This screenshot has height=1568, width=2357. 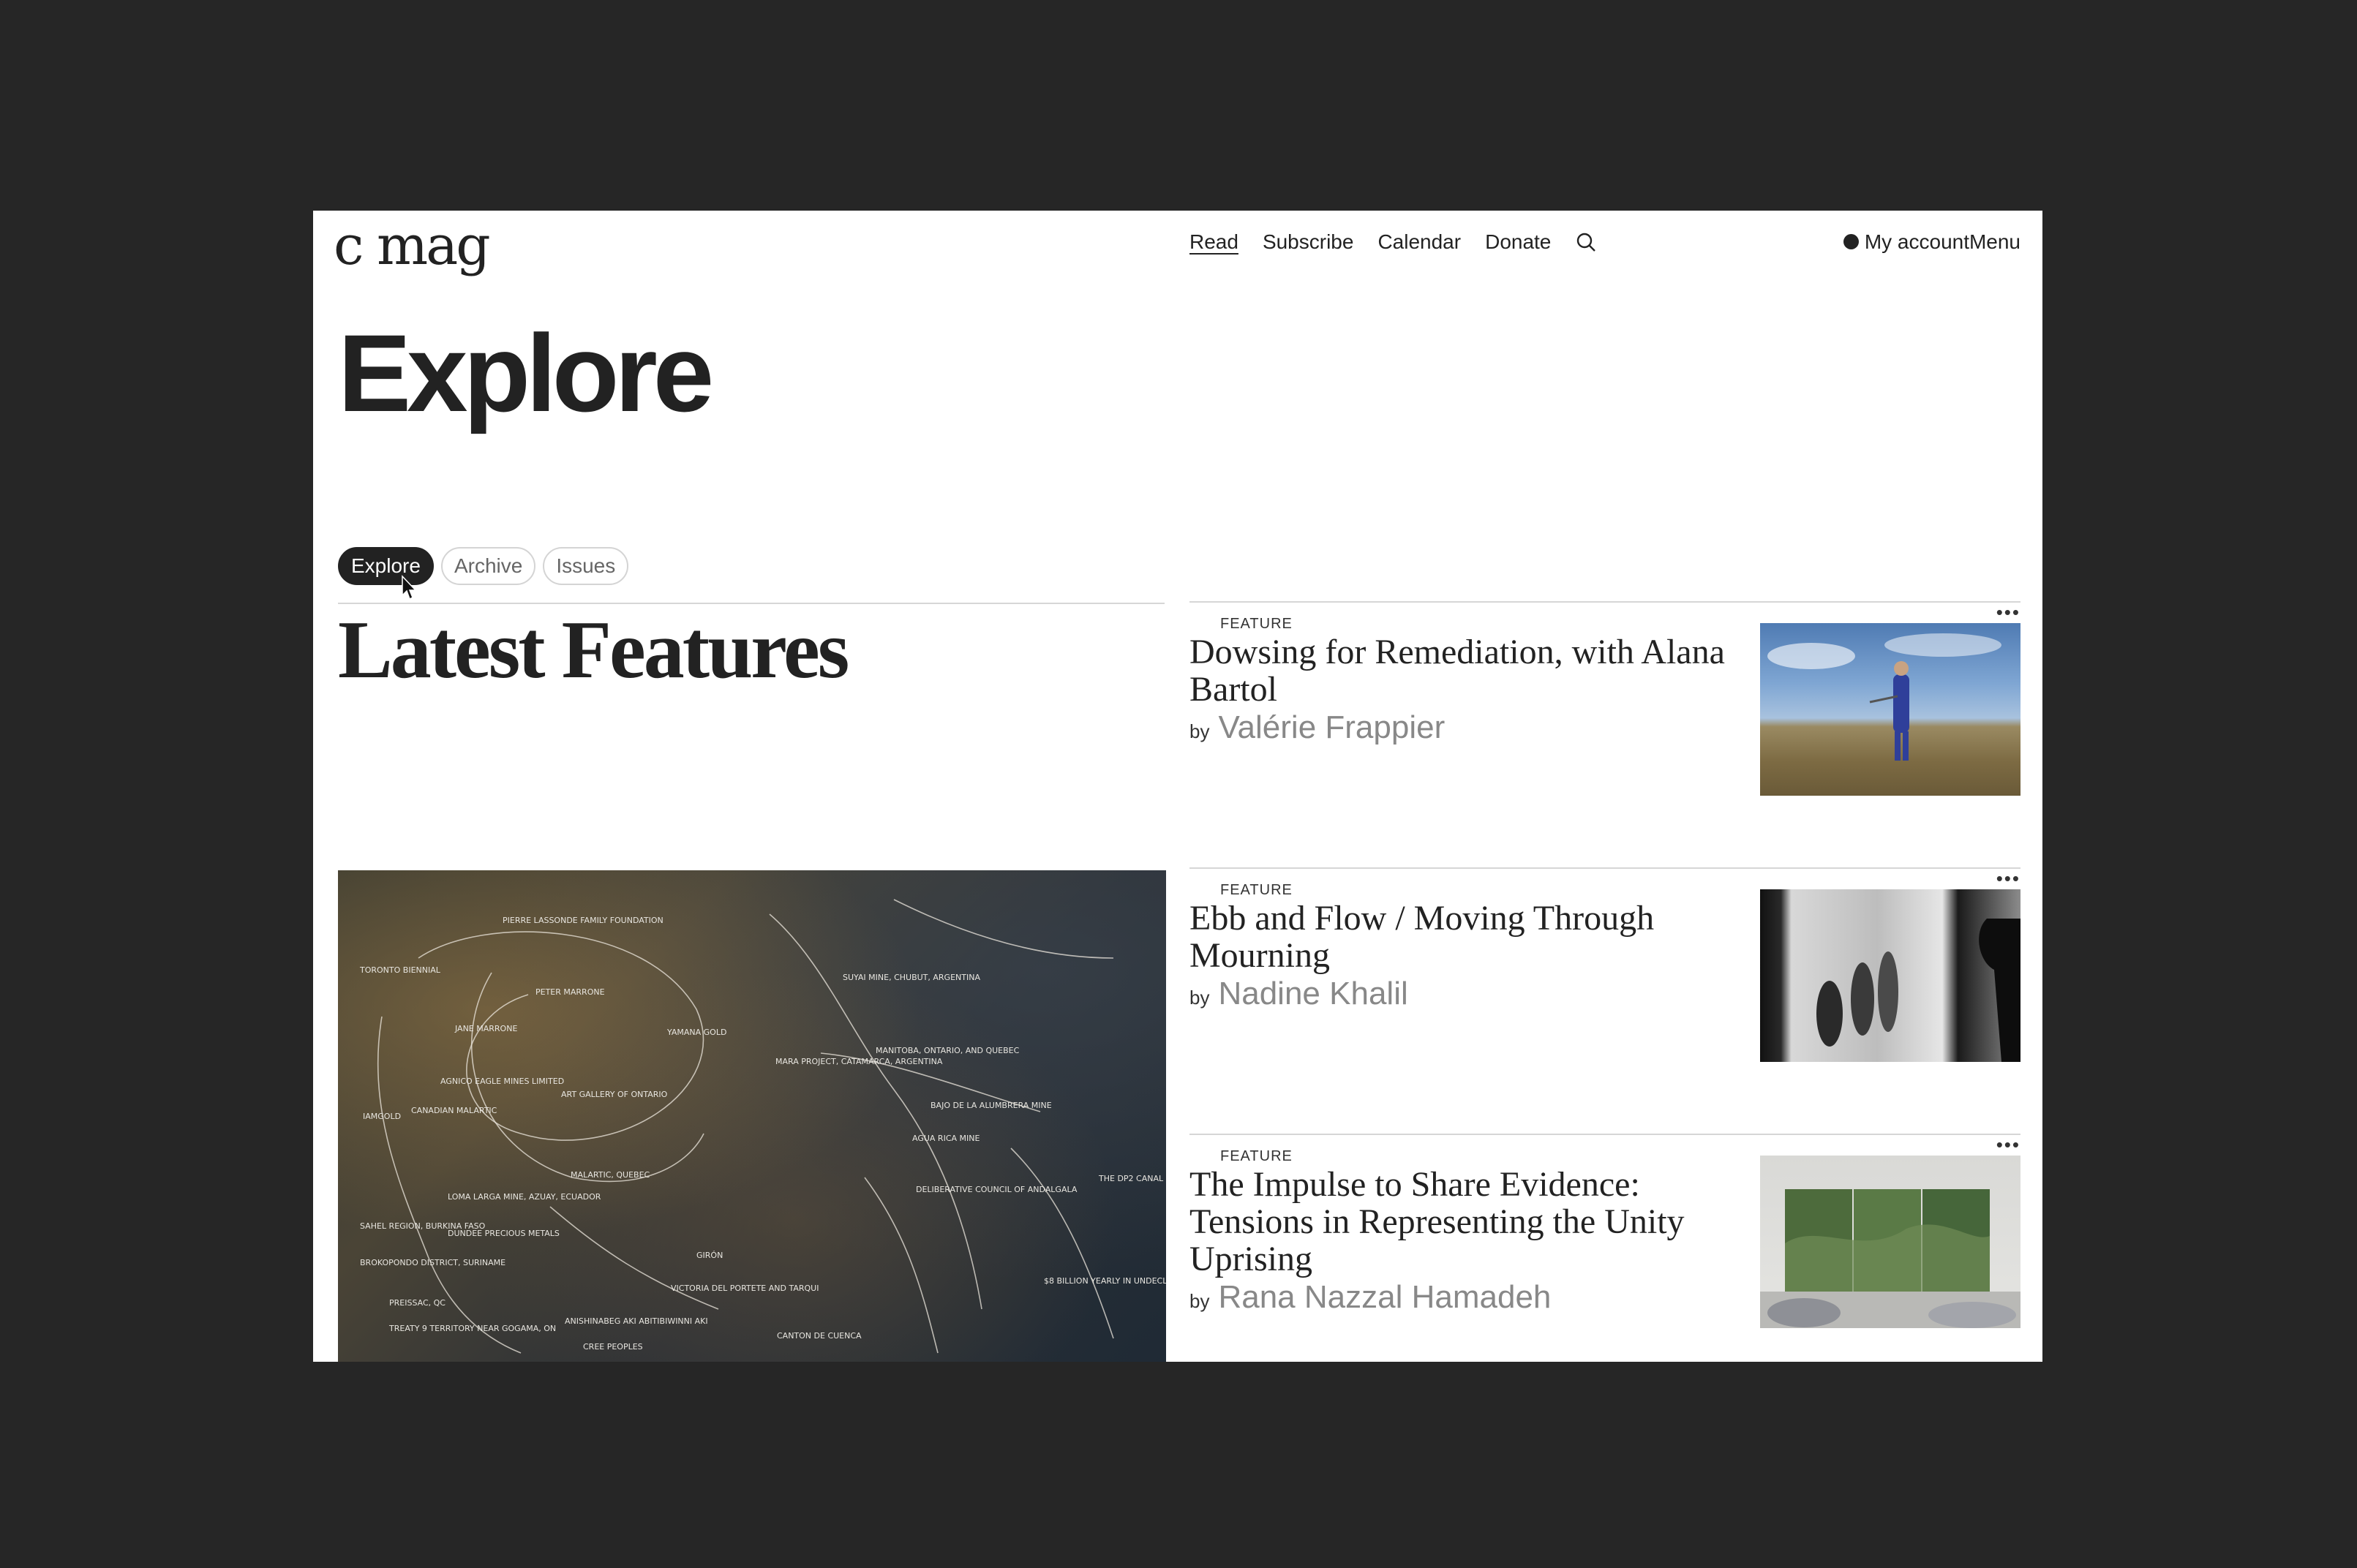 What do you see at coordinates (1917, 241) in the screenshot?
I see `account-label: My account` at bounding box center [1917, 241].